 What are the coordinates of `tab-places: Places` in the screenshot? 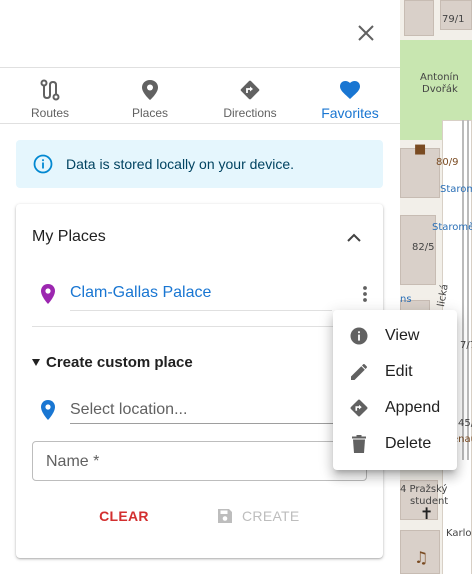 It's located at (150, 95).